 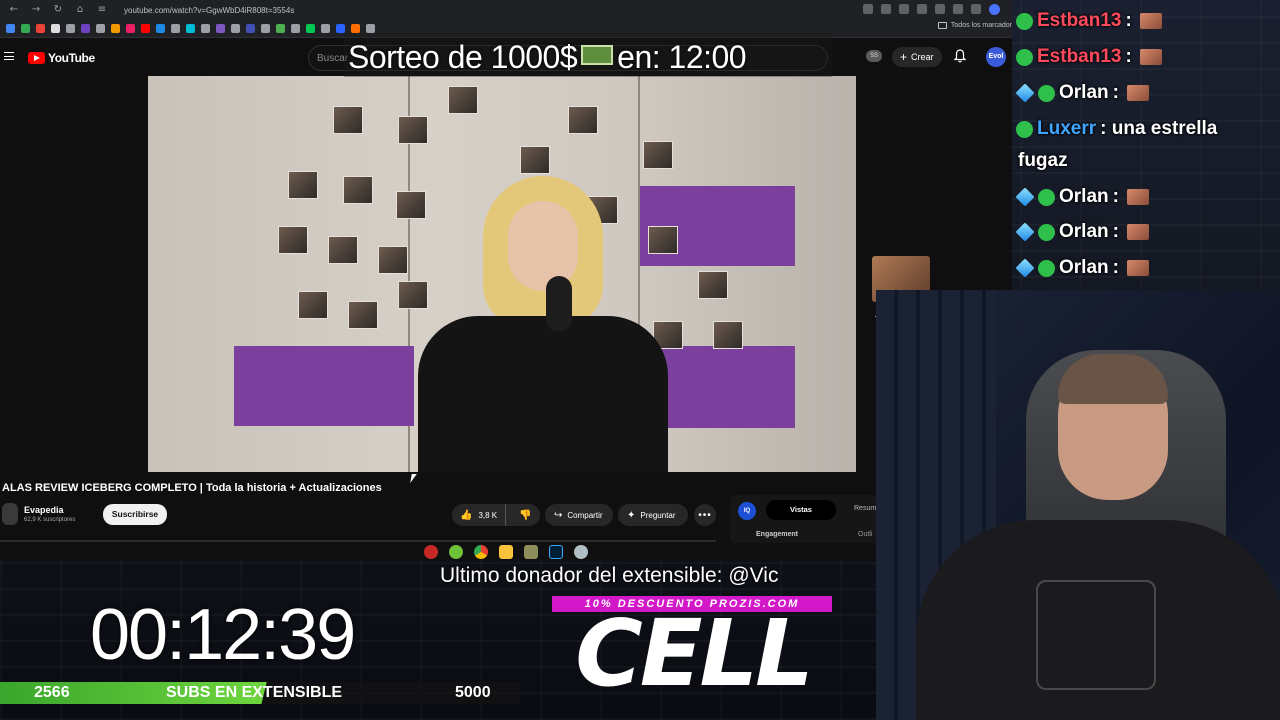 I want to click on giveaway-banner: Sorteo de 1000$ en: 12:00, so click(x=588, y=55).